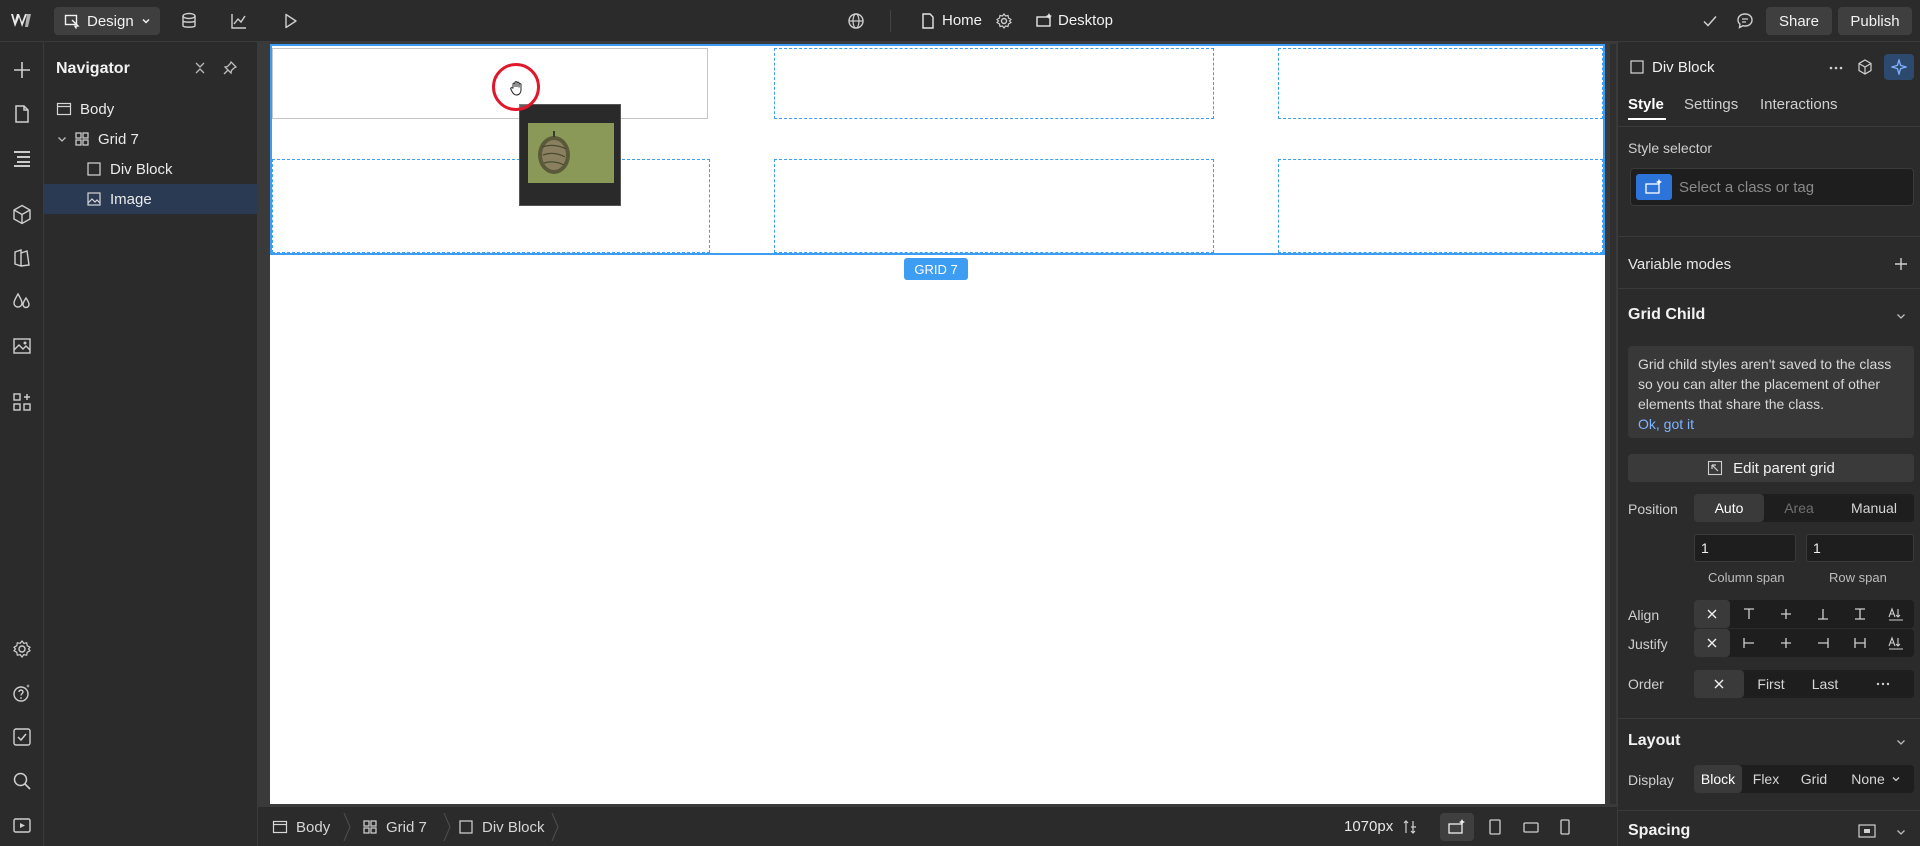 This screenshot has height=846, width=1920. I want to click on mobile-portrait-breakpoint-button, so click(1565, 827).